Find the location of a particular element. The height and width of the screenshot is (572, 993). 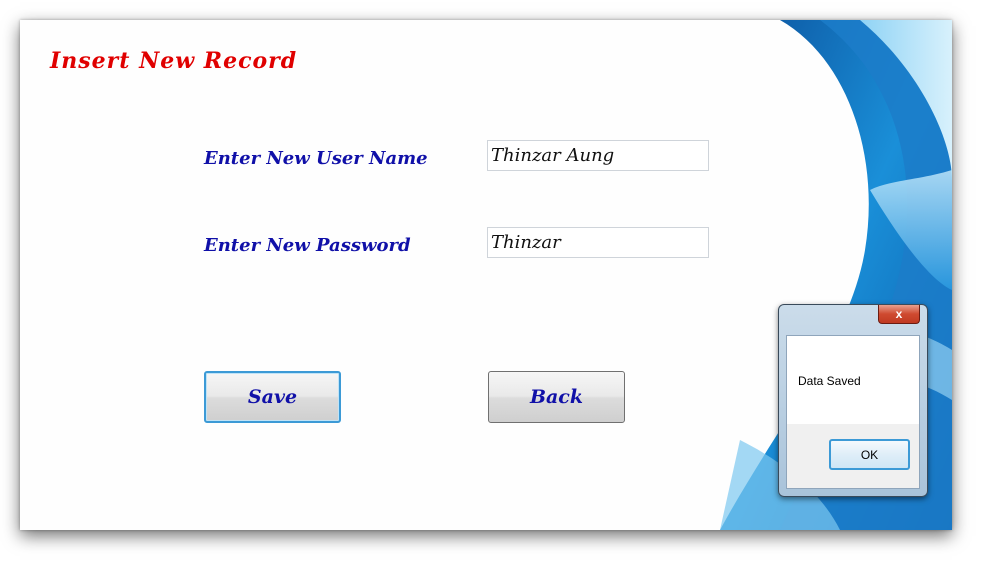

ok-button: OK is located at coordinates (869, 454).